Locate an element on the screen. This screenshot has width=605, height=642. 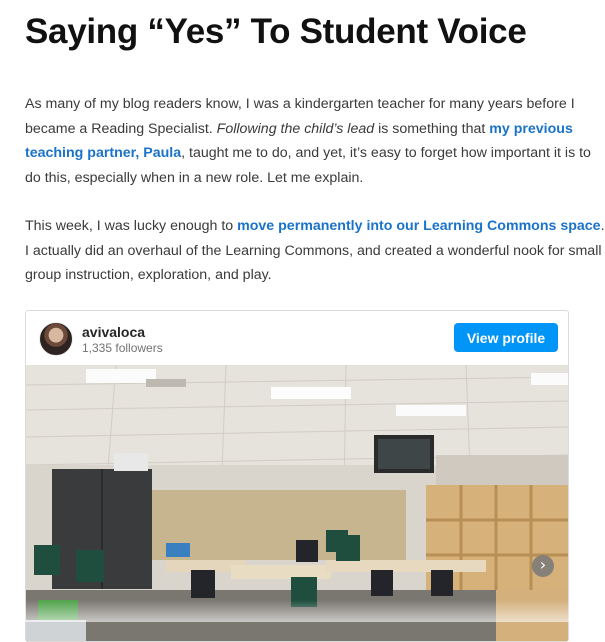
avatar is located at coordinates (56, 339).